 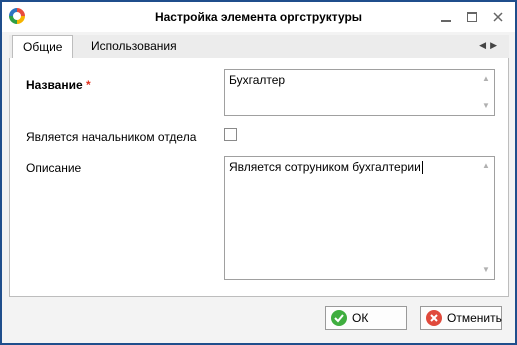 I want to click on close-icon, so click(x=498, y=17).